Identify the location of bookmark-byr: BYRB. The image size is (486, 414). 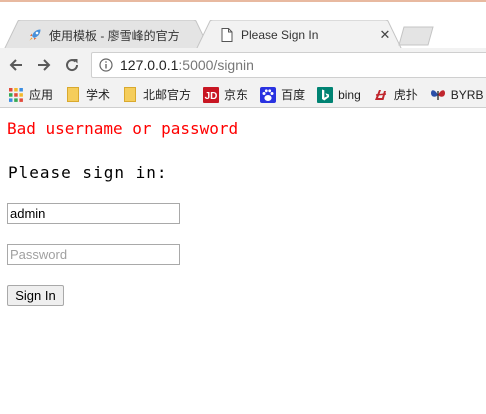
(457, 95).